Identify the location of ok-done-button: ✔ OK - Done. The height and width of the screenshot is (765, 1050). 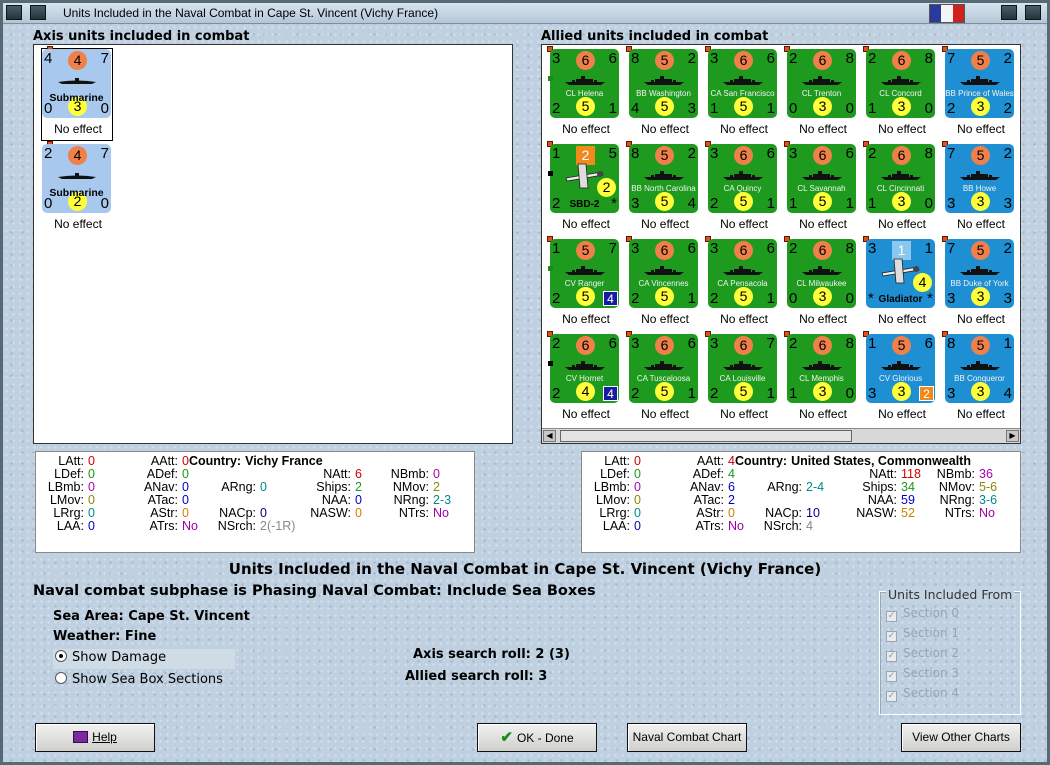
(537, 737).